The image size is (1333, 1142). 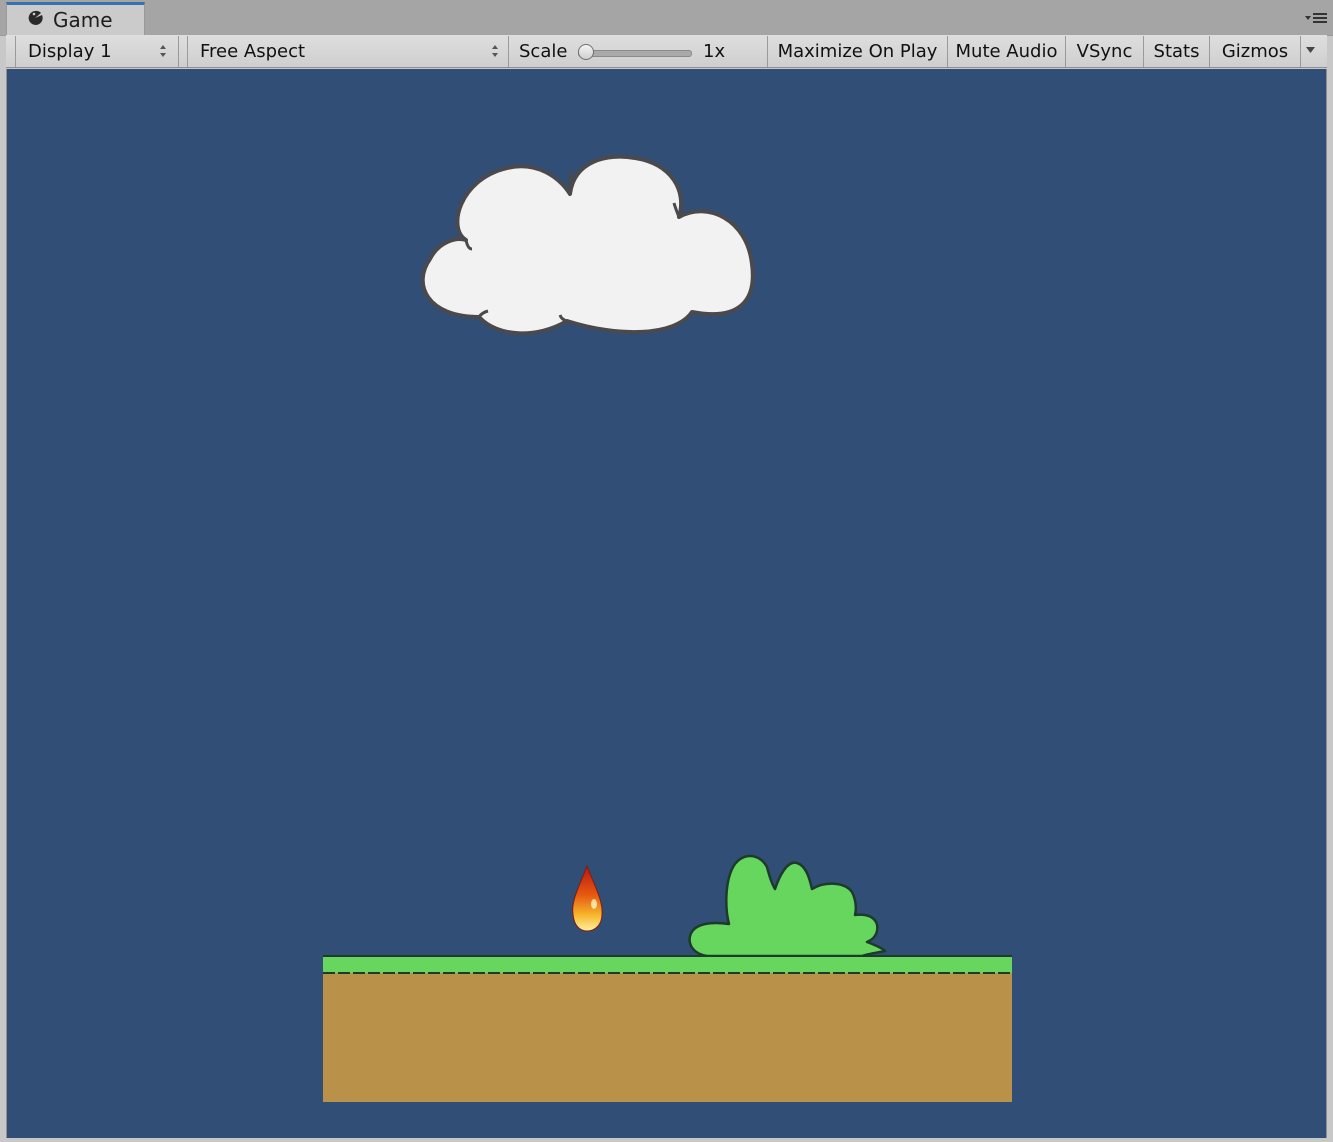 What do you see at coordinates (543, 51) in the screenshot?
I see `scale-label: Scale` at bounding box center [543, 51].